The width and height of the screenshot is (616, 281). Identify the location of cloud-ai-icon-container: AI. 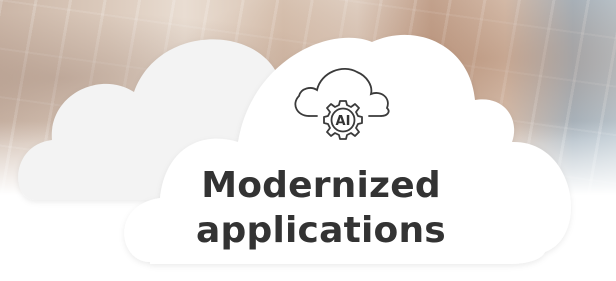
(343, 102).